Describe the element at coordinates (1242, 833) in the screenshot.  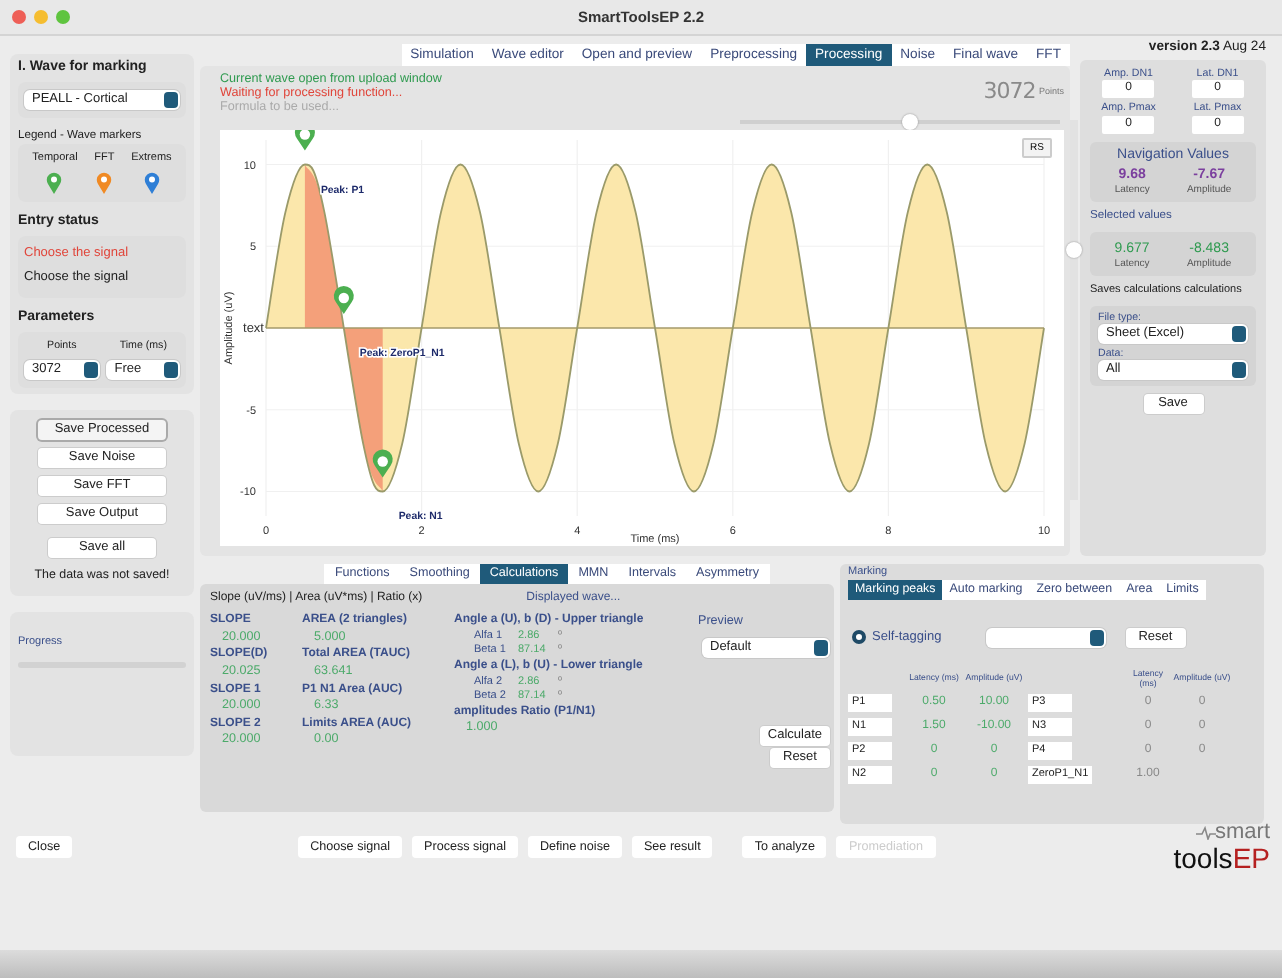
I see `logo-text: smart` at that location.